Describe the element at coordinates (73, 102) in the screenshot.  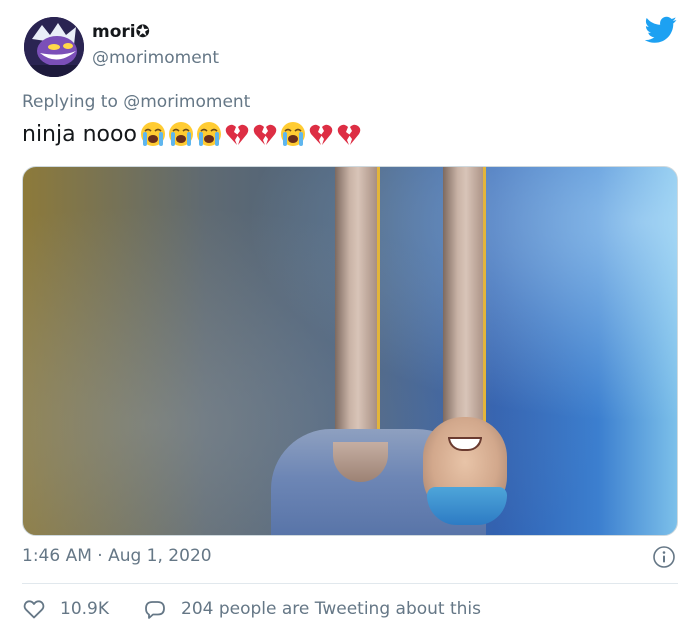
I see `replying-to-label: Replying to` at that location.